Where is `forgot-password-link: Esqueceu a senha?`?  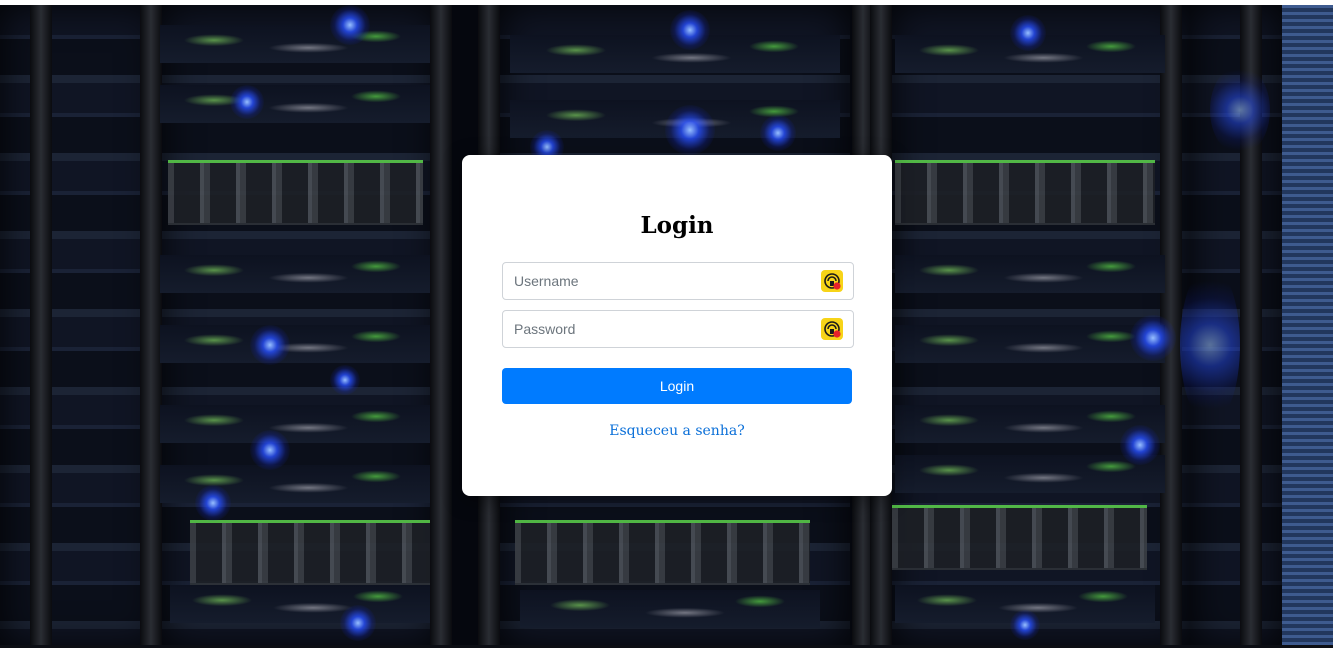 forgot-password-link: Esqueceu a senha? is located at coordinates (677, 431).